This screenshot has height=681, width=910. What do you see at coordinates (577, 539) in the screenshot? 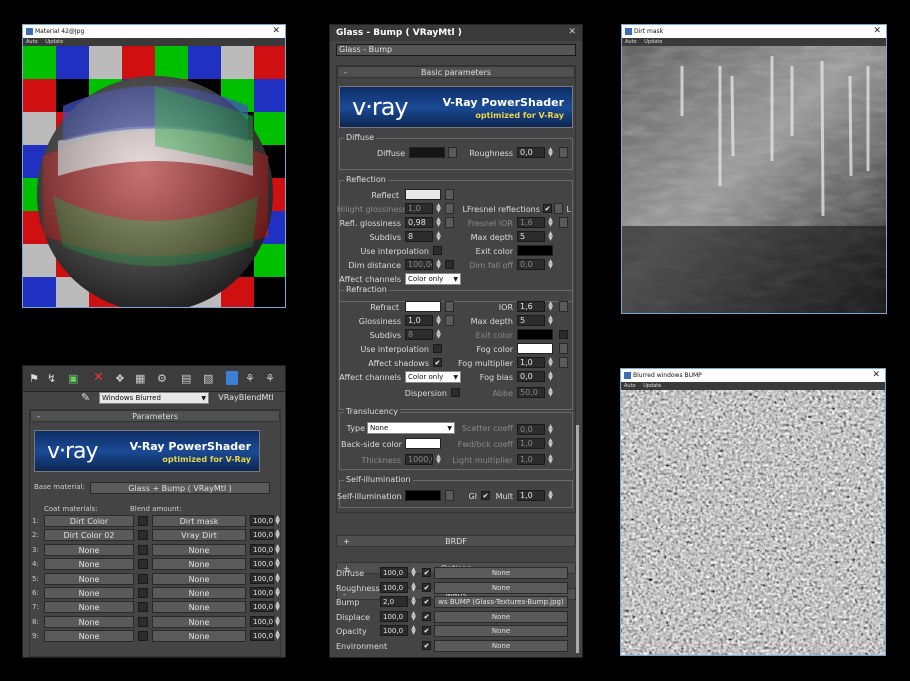
I see `glass-scrollbar` at bounding box center [577, 539].